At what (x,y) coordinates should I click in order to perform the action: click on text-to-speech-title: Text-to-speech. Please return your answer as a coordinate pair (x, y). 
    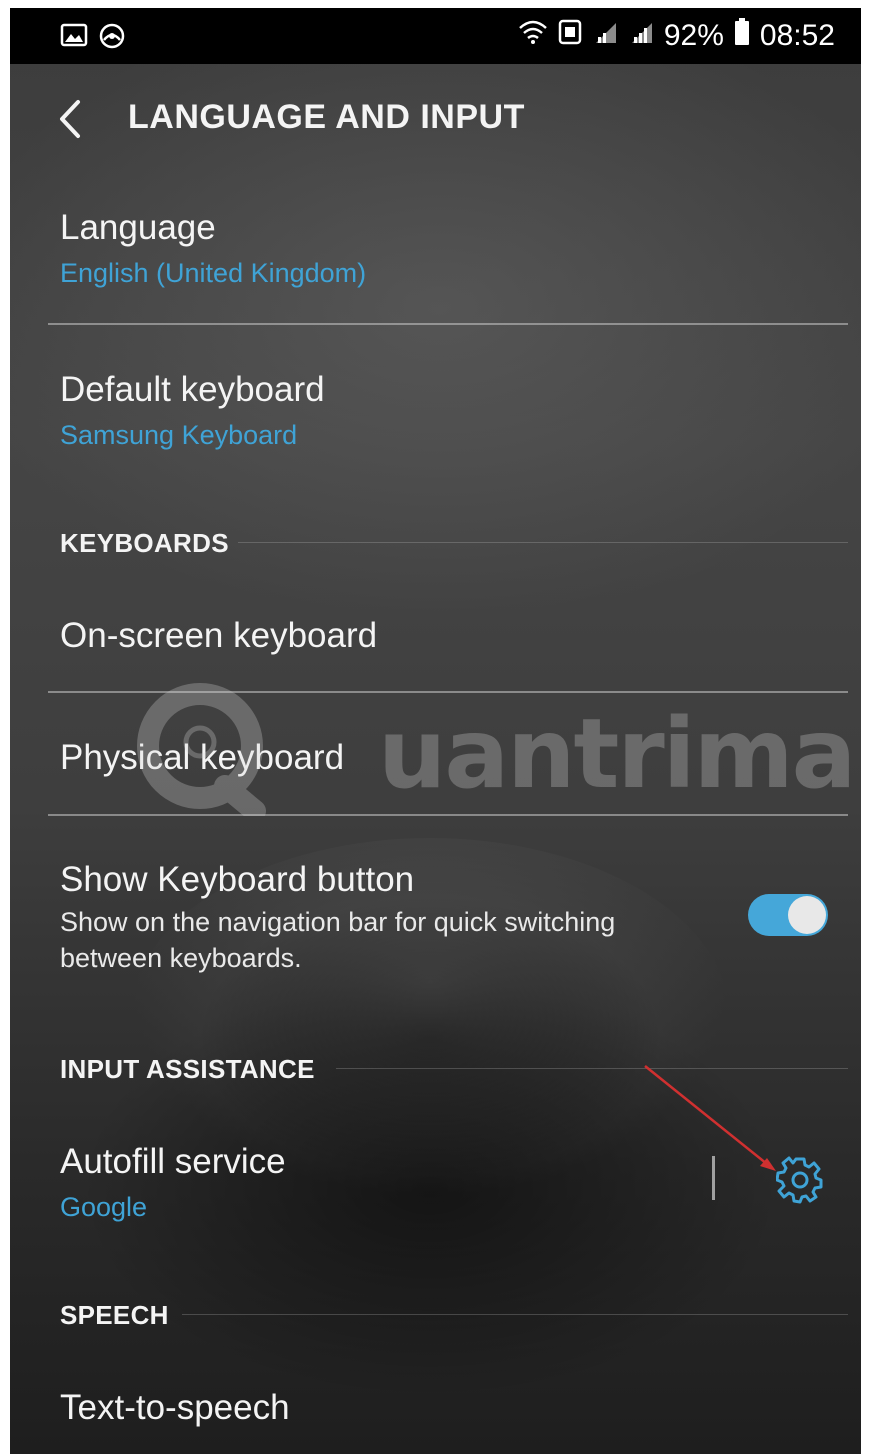
    Looking at the image, I should click on (175, 1407).